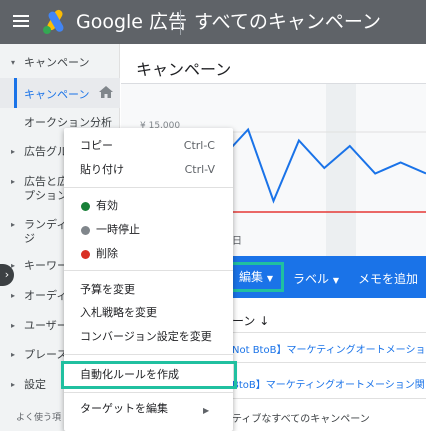 This screenshot has width=426, height=431. I want to click on menu-item-change-conversion-settings: コンバージョン設定を変更, so click(146, 337).